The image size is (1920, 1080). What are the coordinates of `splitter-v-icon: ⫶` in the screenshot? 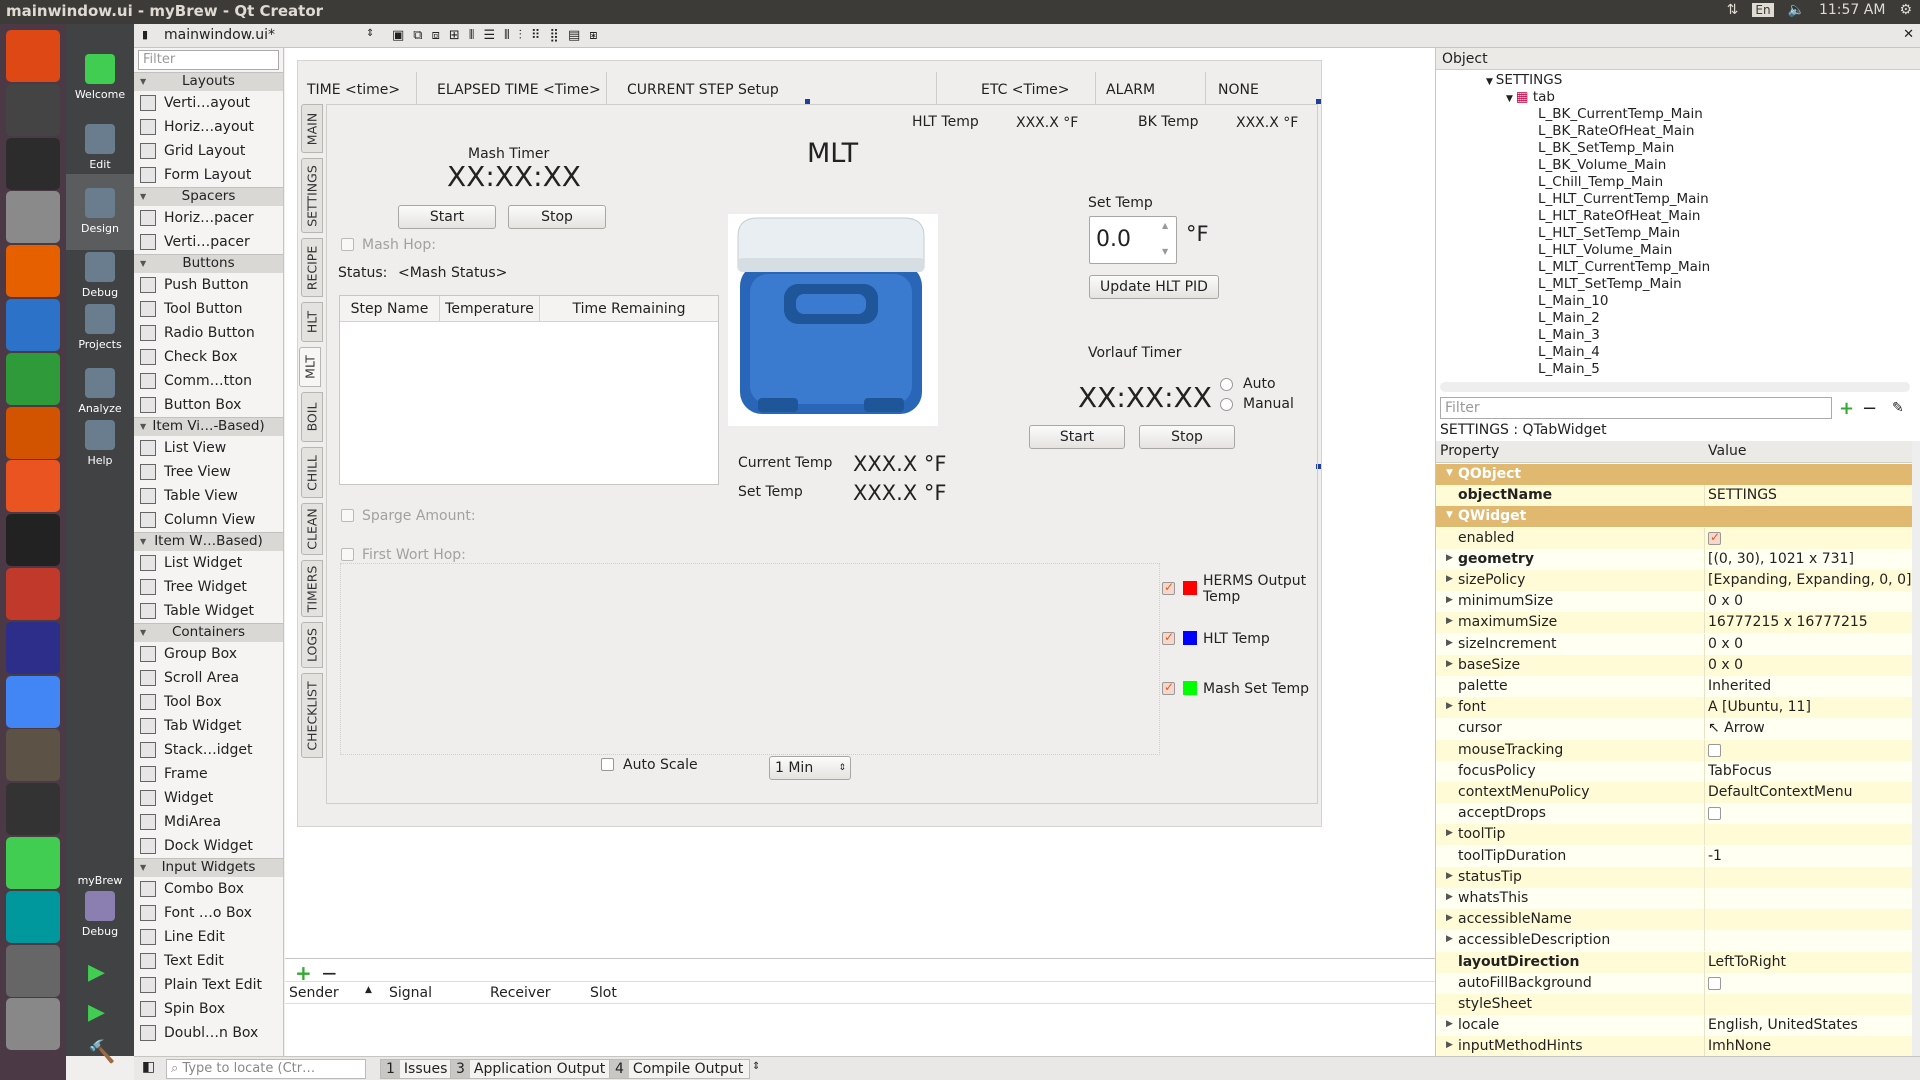 It's located at (520, 35).